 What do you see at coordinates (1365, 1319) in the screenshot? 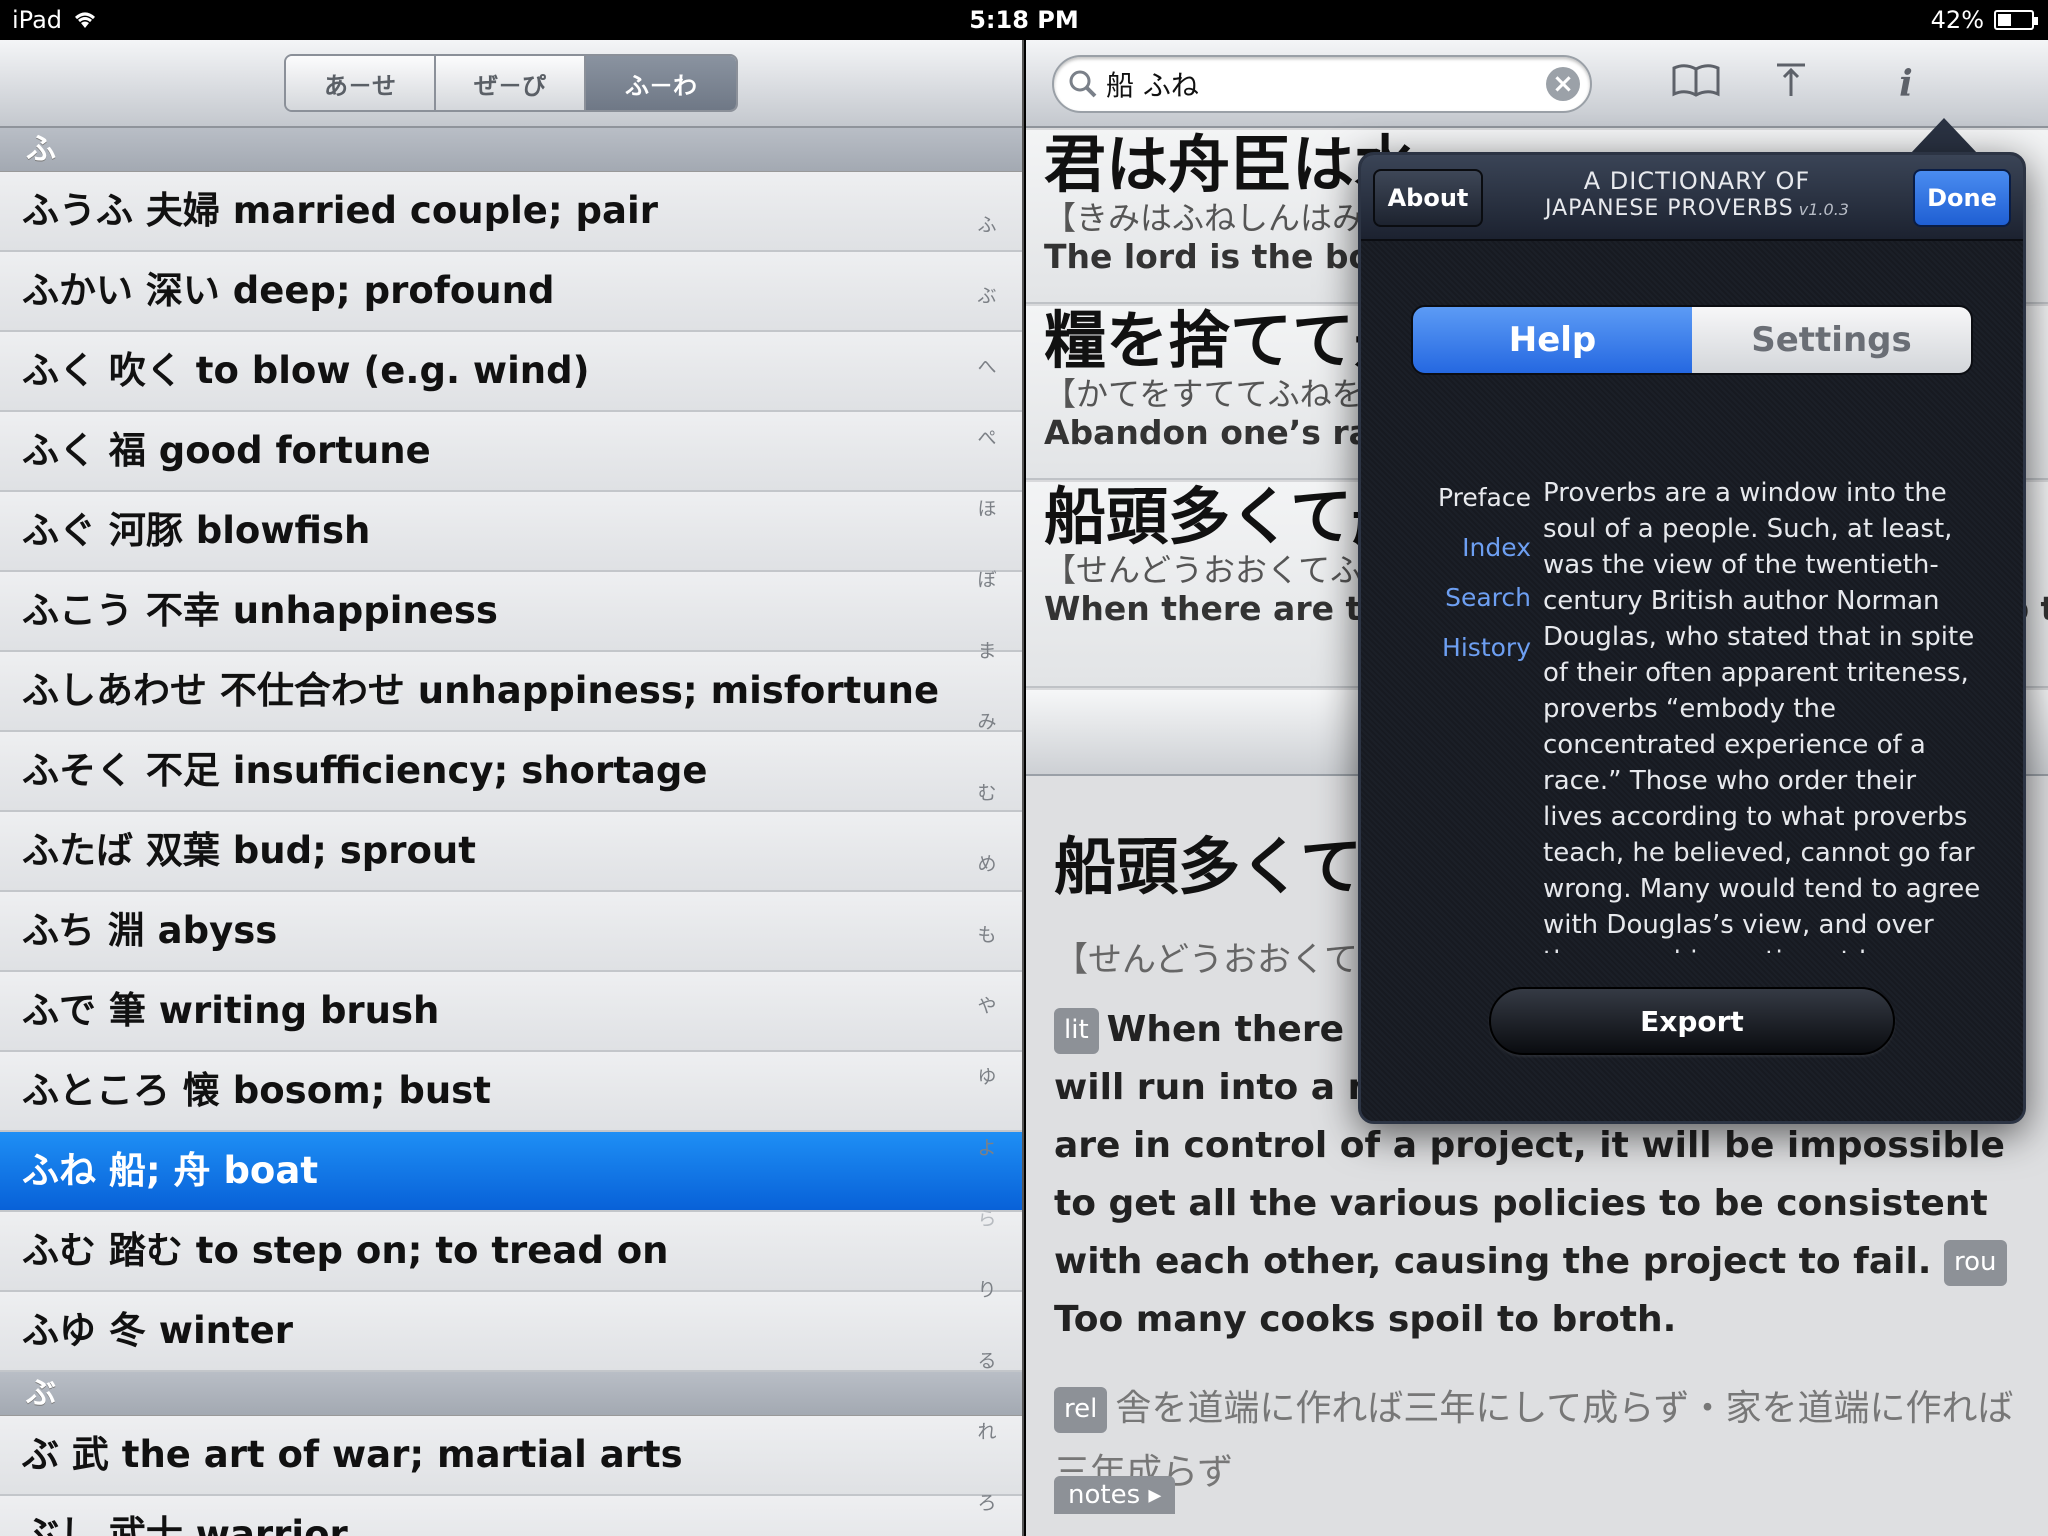
I see `rough-equivalent: Too many cooks spoil to broth.` at bounding box center [1365, 1319].